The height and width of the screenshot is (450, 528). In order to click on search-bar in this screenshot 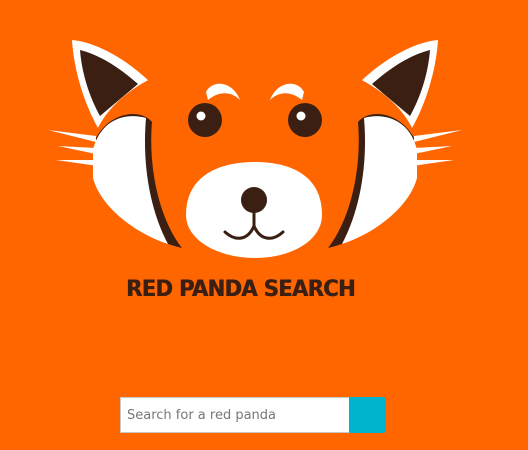, I will do `click(253, 415)`.